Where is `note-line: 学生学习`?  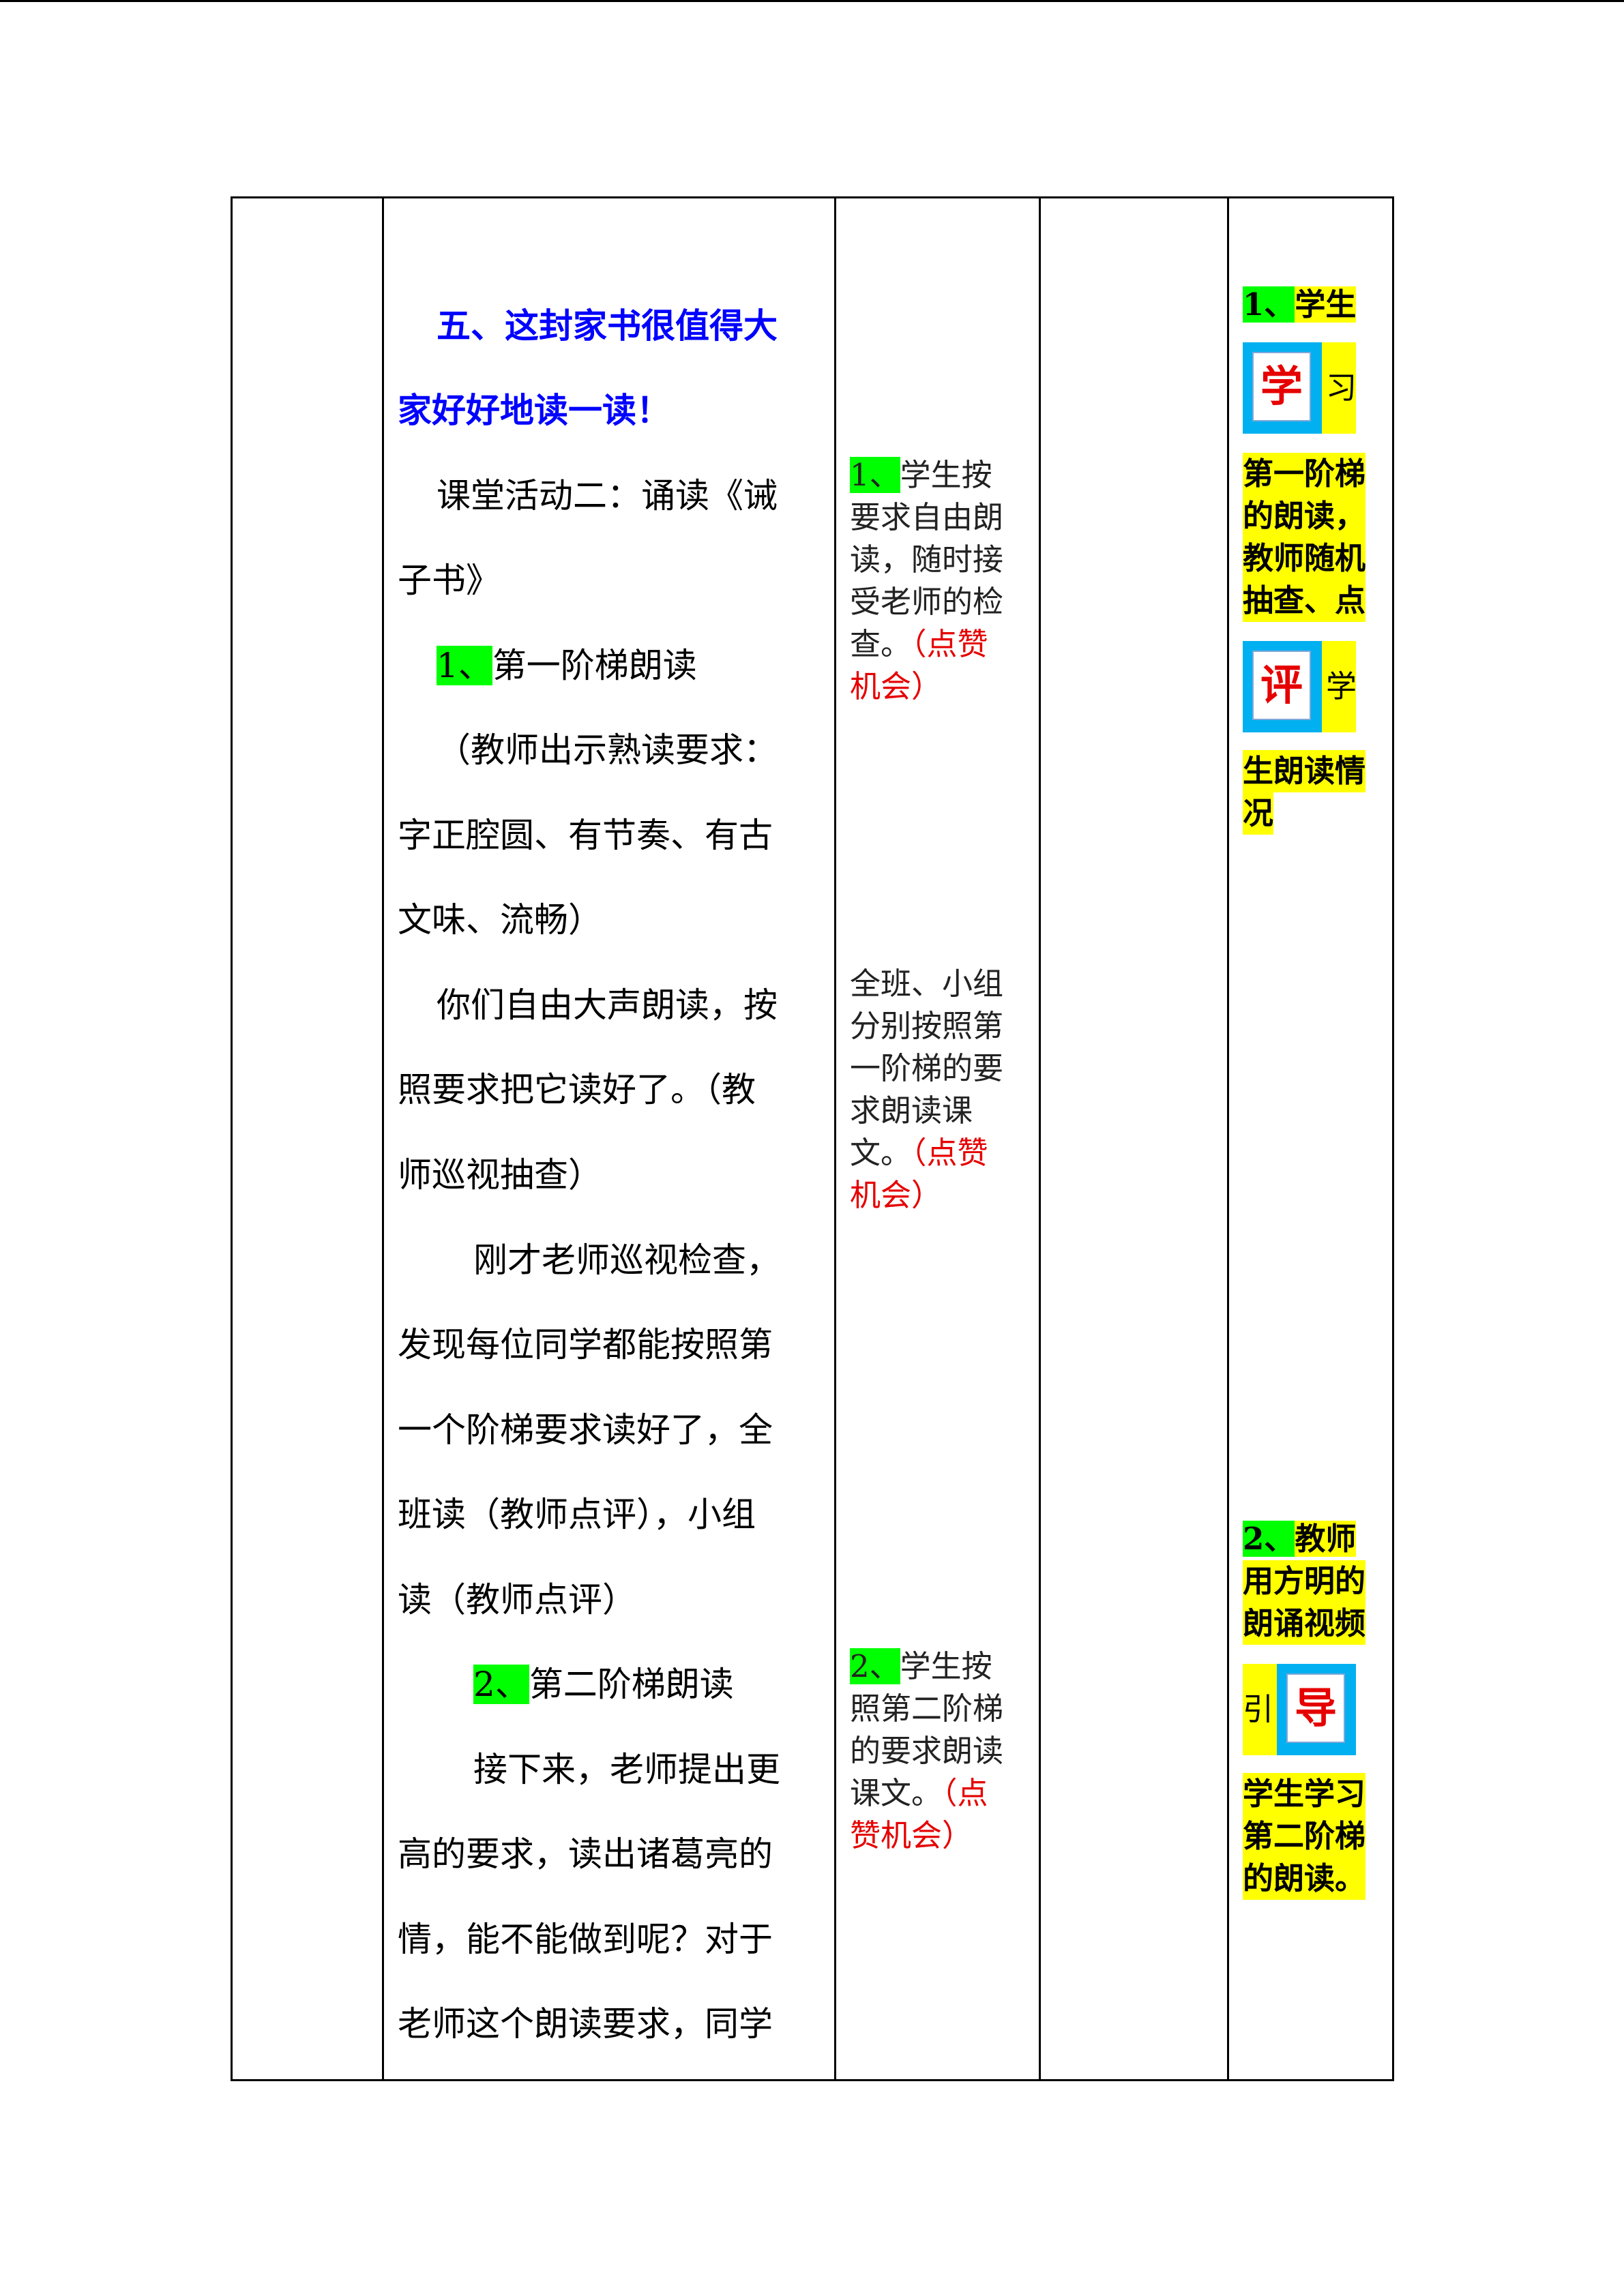 note-line: 学生学习 is located at coordinates (1304, 1794).